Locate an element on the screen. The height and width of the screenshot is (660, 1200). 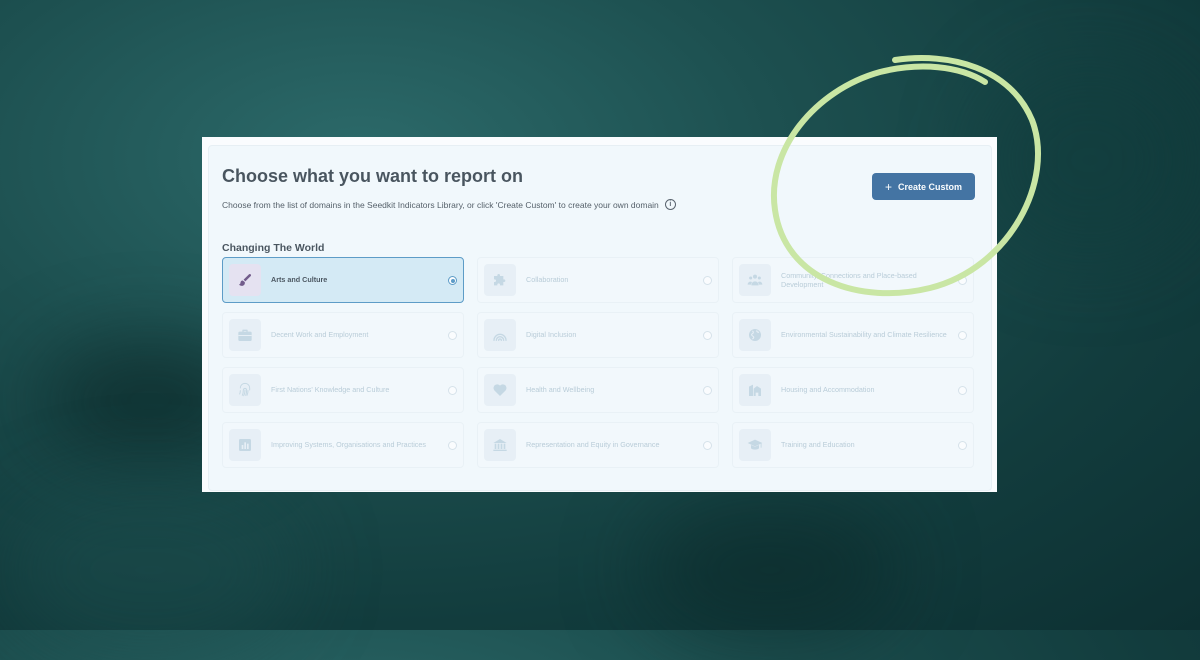
domain-card-label: Health and Wellbeing is located at coordinates (560, 390).